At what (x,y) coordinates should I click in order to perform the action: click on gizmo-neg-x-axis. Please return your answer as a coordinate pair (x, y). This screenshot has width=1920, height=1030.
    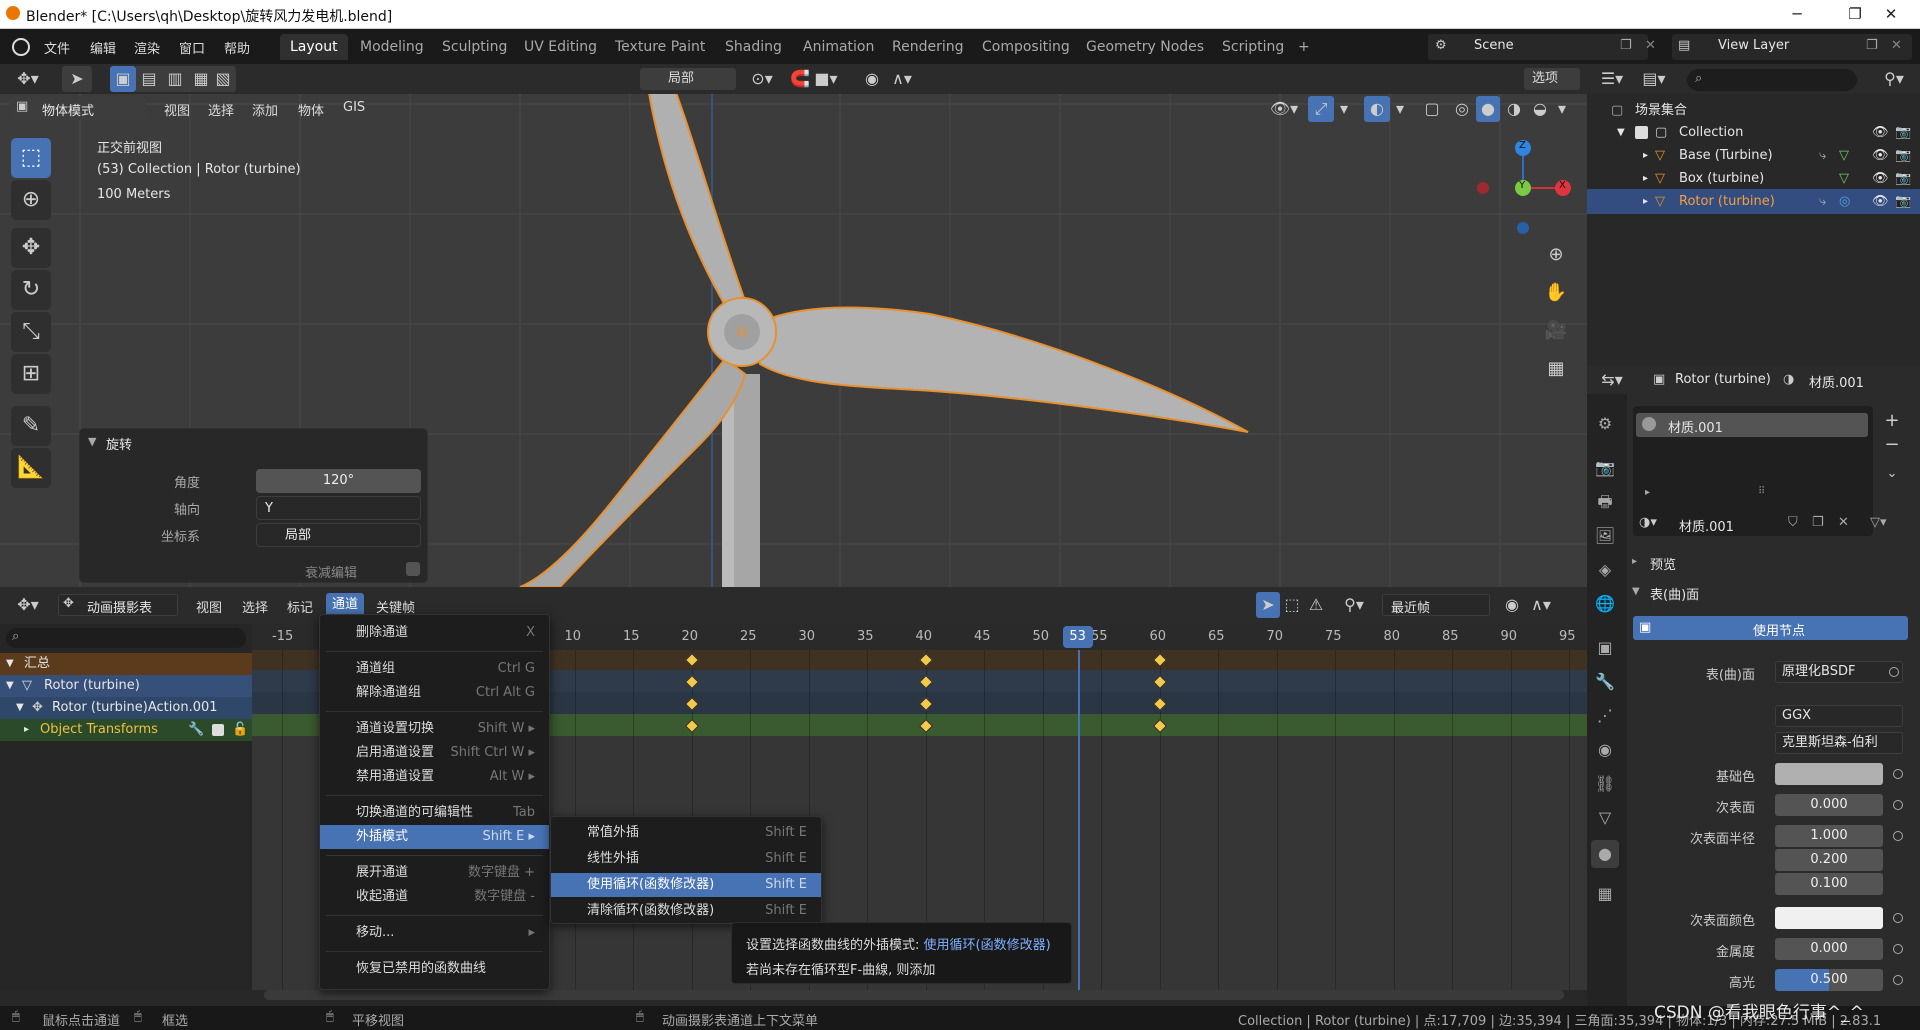
    Looking at the image, I should click on (1483, 188).